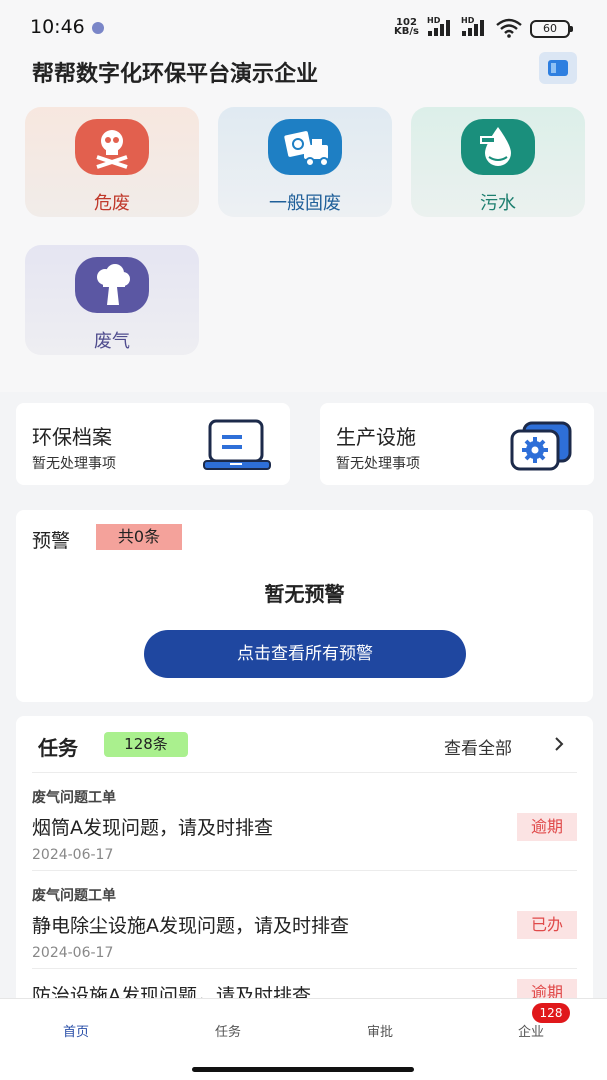  Describe the element at coordinates (112, 203) in the screenshot. I see `category-label: 危废` at that location.